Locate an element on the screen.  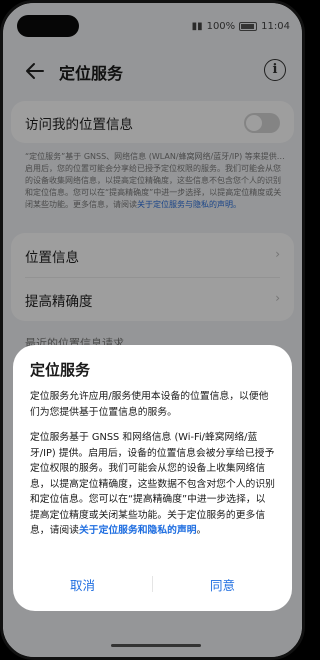
agree-button: 同意 is located at coordinates (222, 584).